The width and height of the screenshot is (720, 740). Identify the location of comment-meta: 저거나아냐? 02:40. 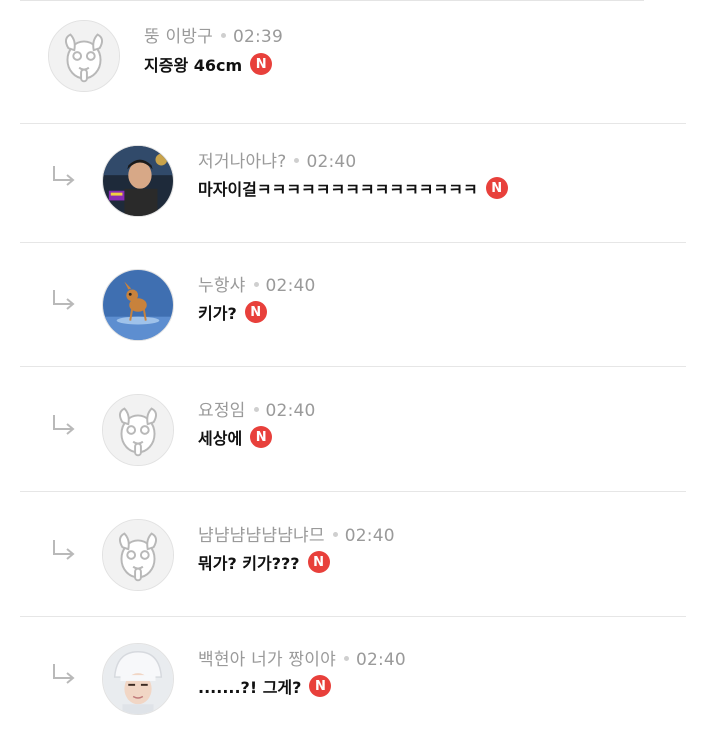
(277, 159).